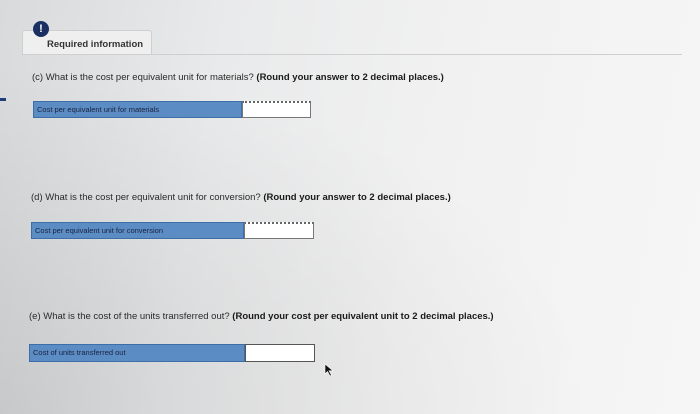  I want to click on mouse-cursor-icon, so click(329, 370).